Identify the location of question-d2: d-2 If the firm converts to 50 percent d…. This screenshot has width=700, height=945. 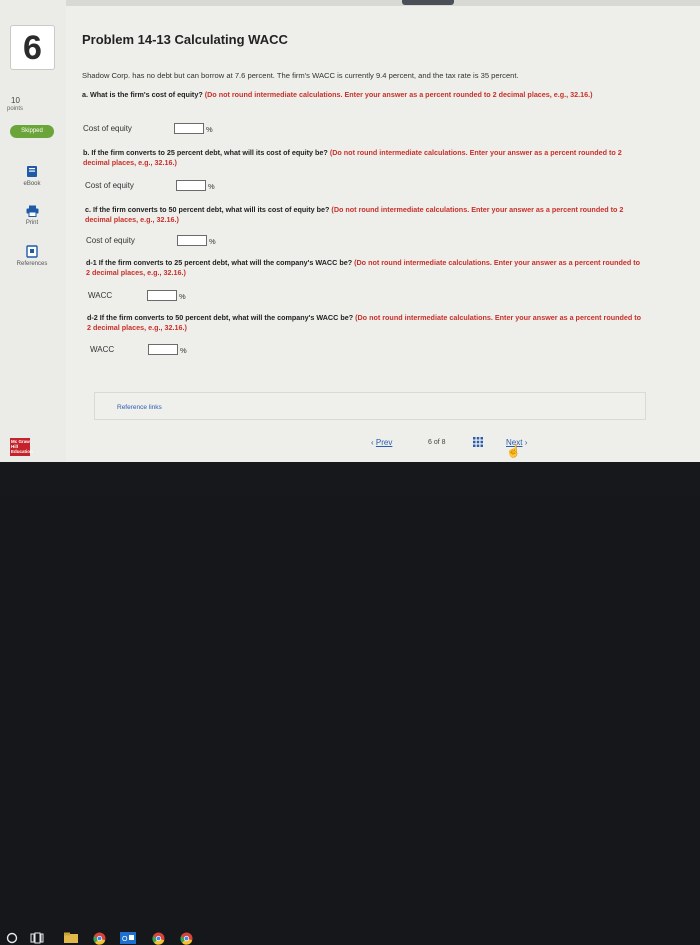
(367, 323).